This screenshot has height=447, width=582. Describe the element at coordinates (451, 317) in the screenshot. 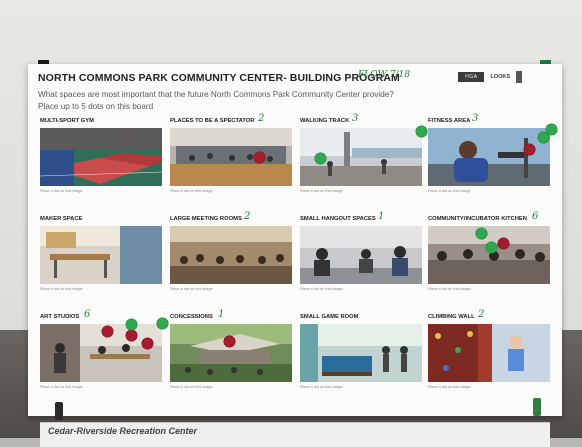

I see `space-label: CLIMBING WALL` at that location.